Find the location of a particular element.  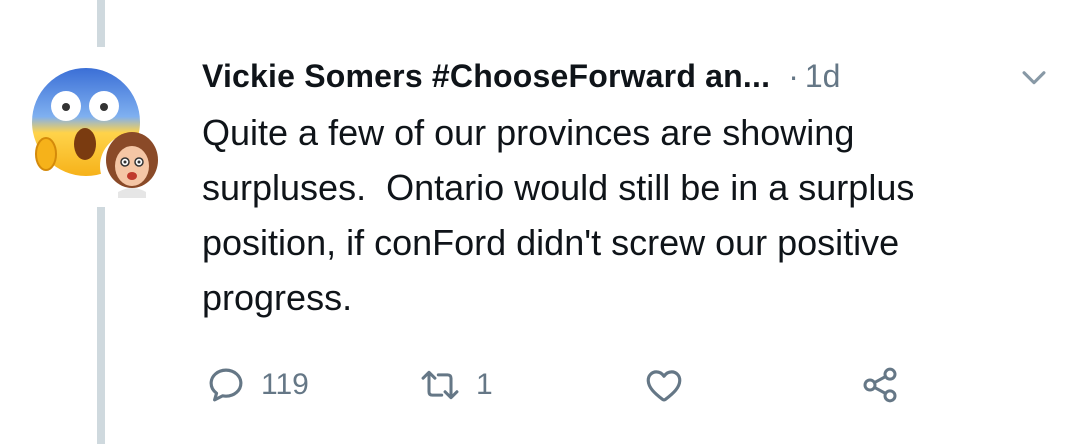

shocked-emoji-icon is located at coordinates (98, 133).